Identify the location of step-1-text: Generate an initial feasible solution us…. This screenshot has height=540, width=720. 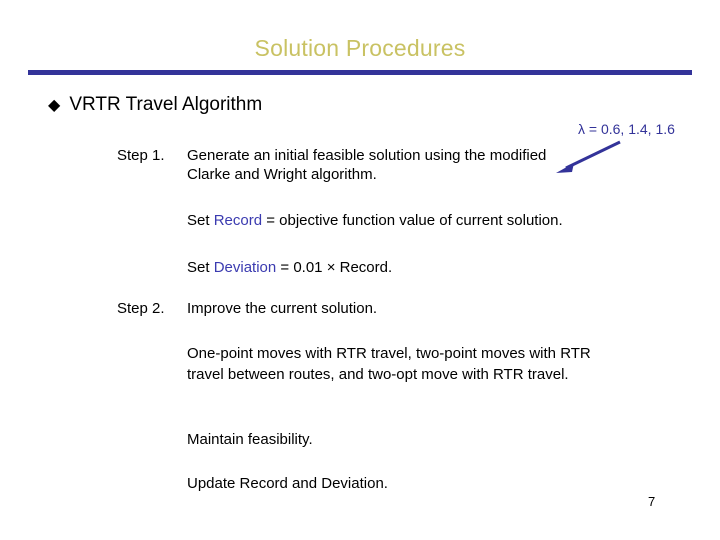
(367, 165).